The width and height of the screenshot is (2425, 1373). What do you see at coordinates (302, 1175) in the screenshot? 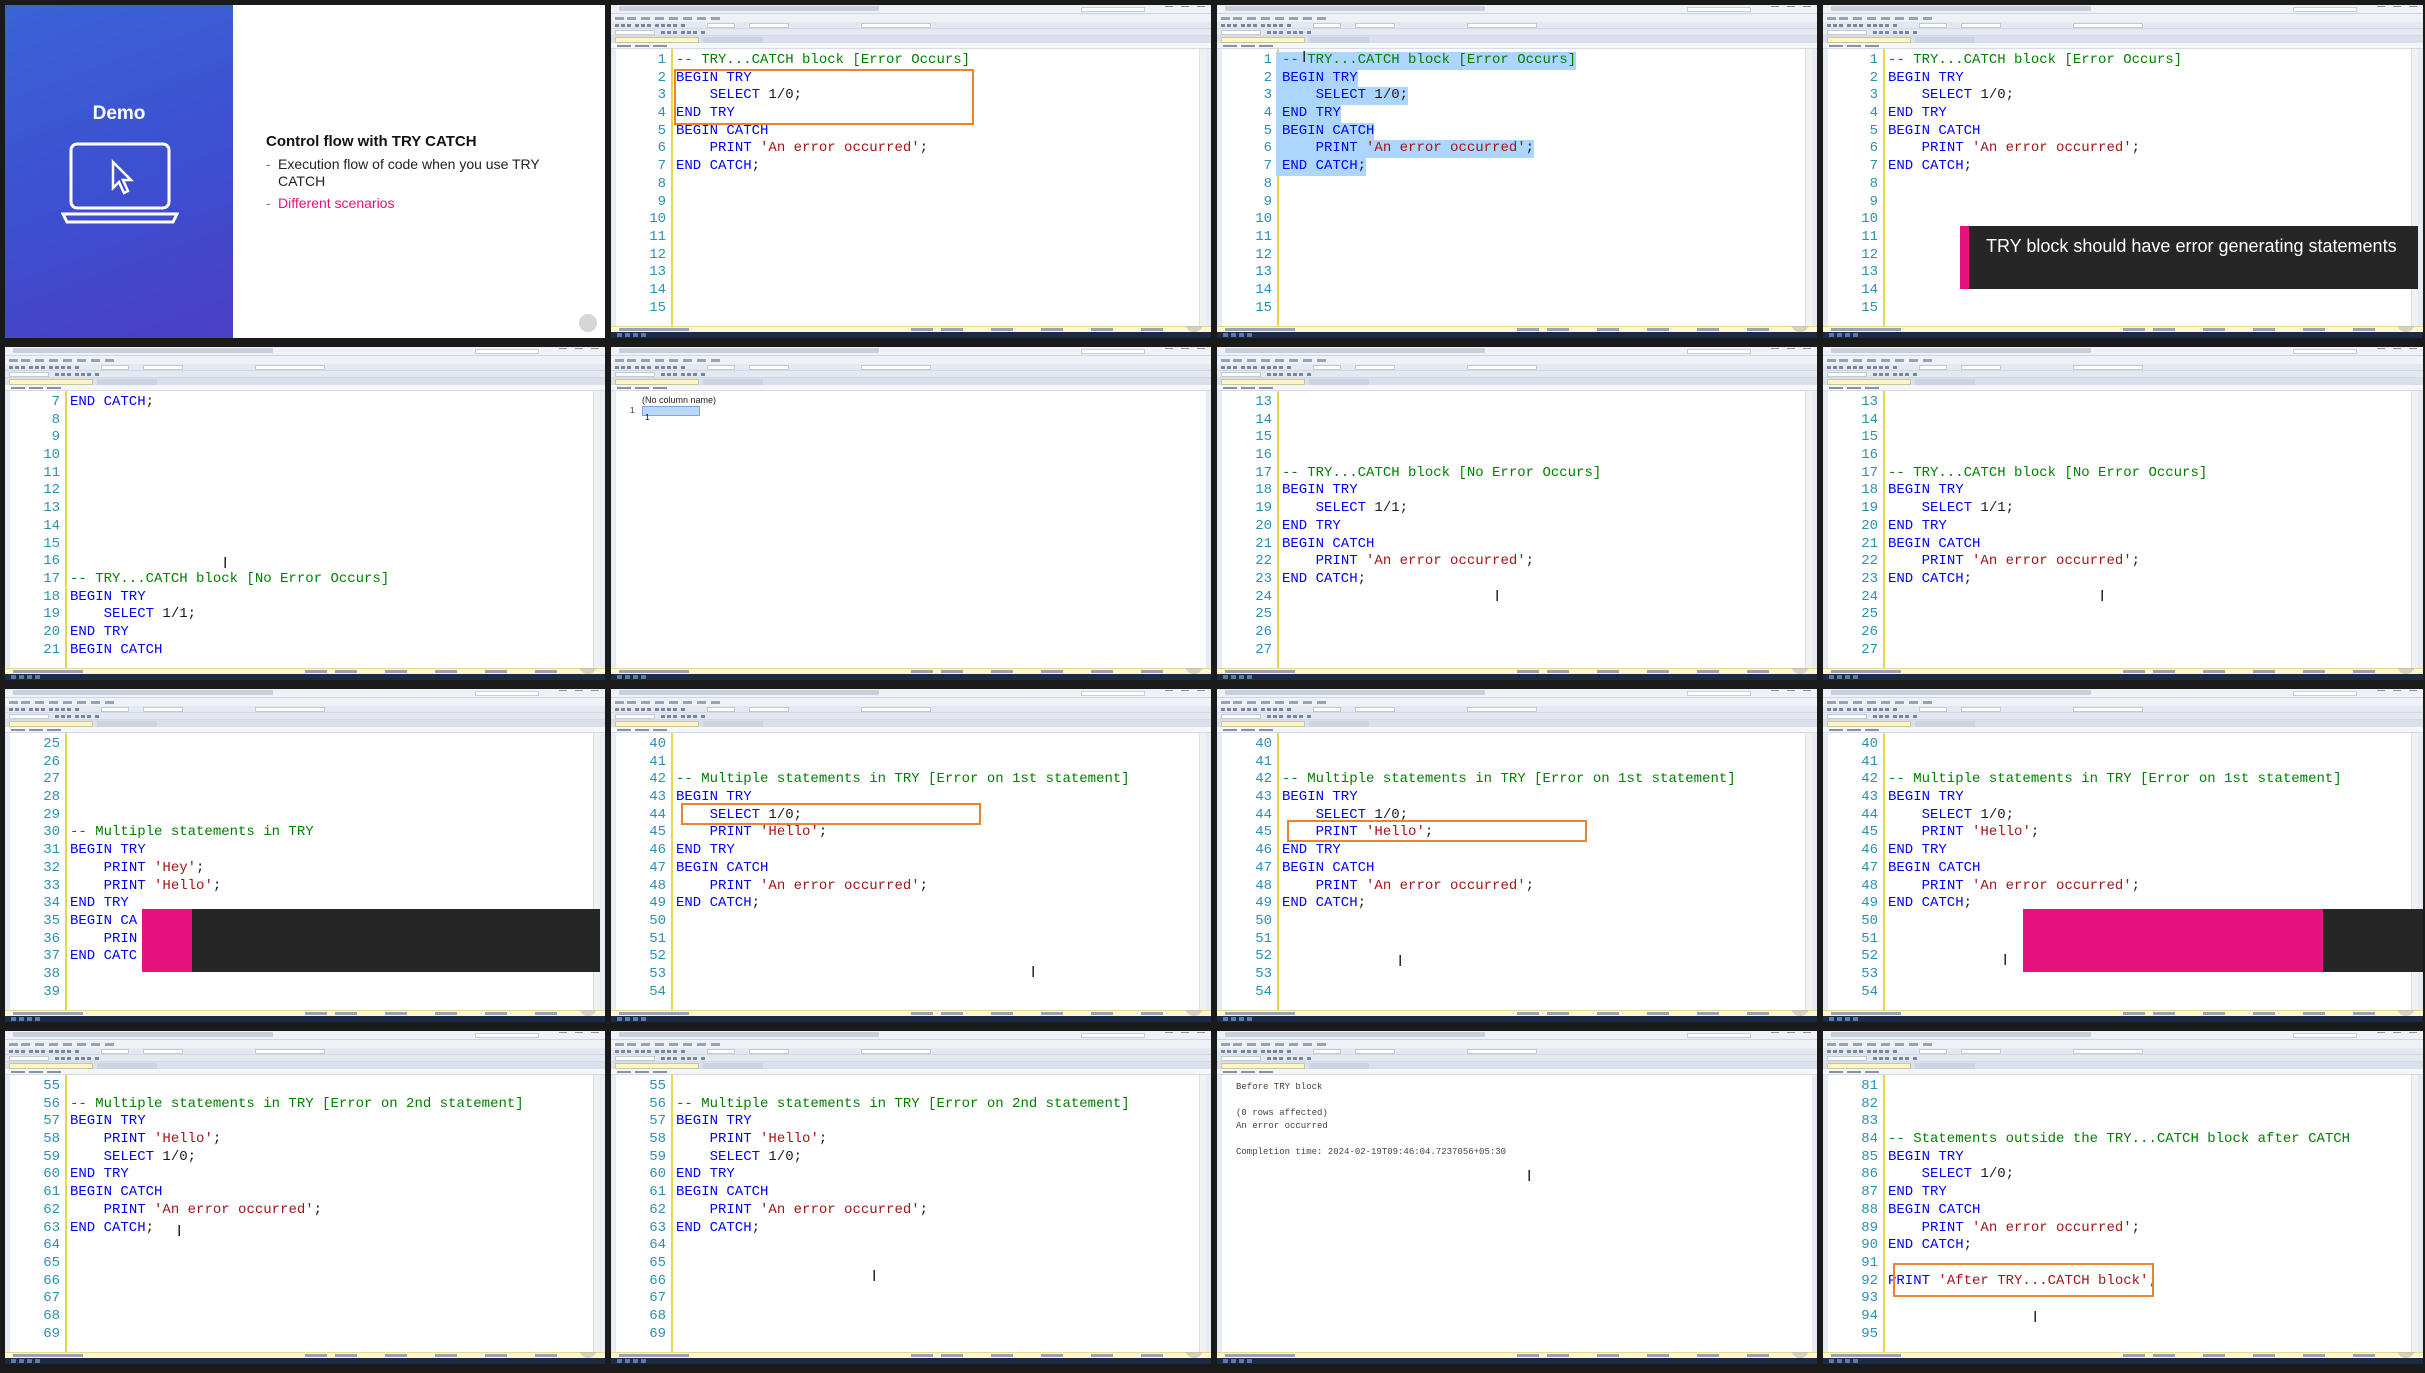
I see `code-line: 60 END TRY` at bounding box center [302, 1175].